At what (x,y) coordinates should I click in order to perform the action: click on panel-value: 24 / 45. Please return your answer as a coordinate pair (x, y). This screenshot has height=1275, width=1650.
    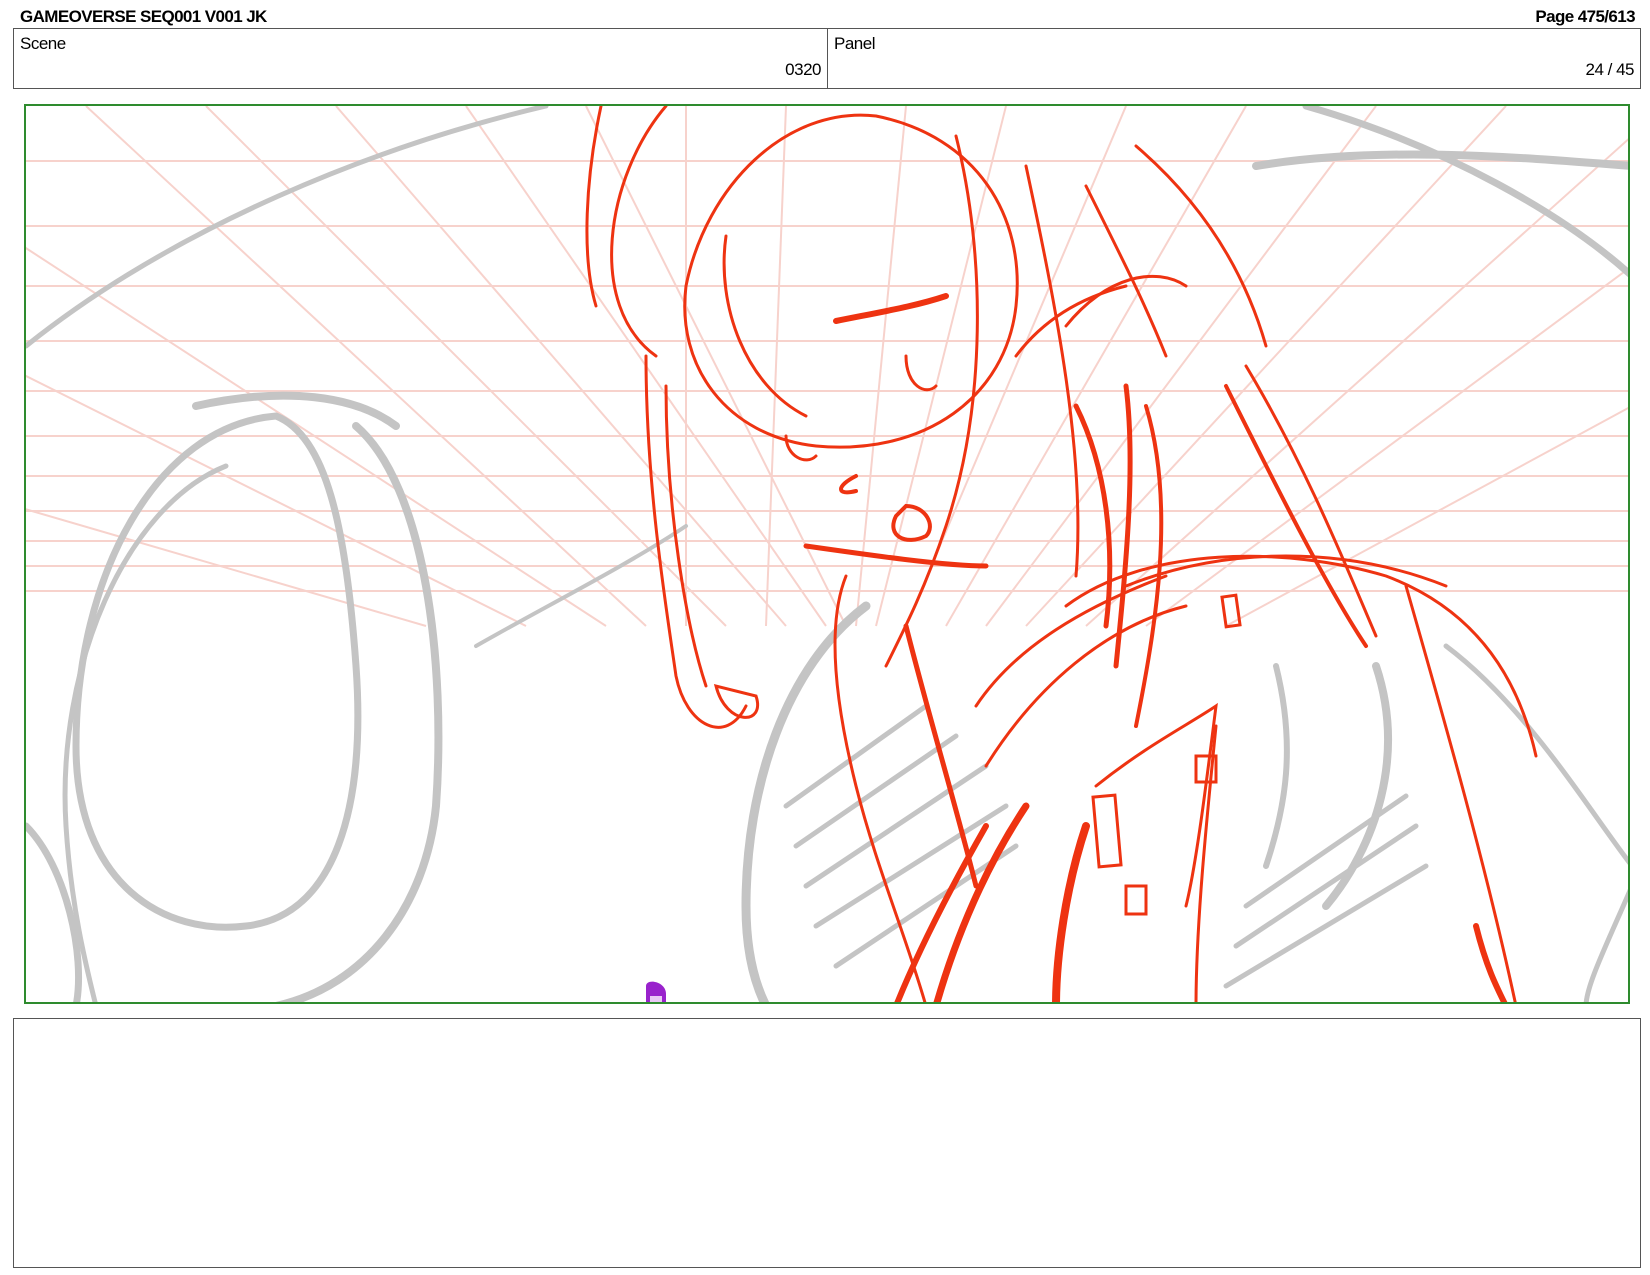
    Looking at the image, I should click on (1610, 69).